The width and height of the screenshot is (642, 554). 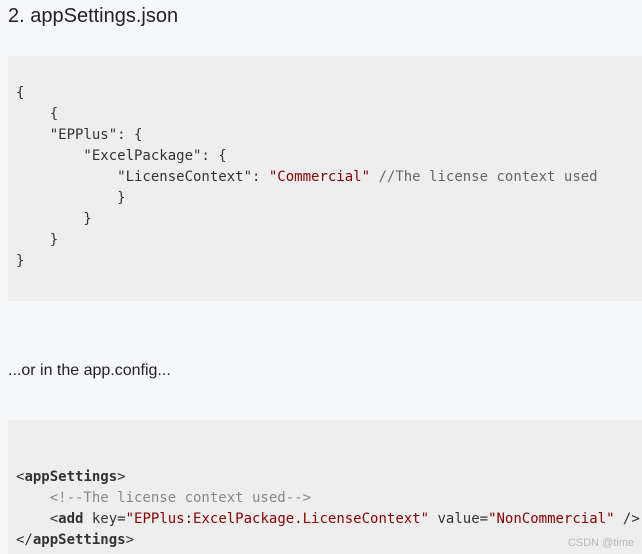 I want to click on xml-bracket: />, so click(x=627, y=519).